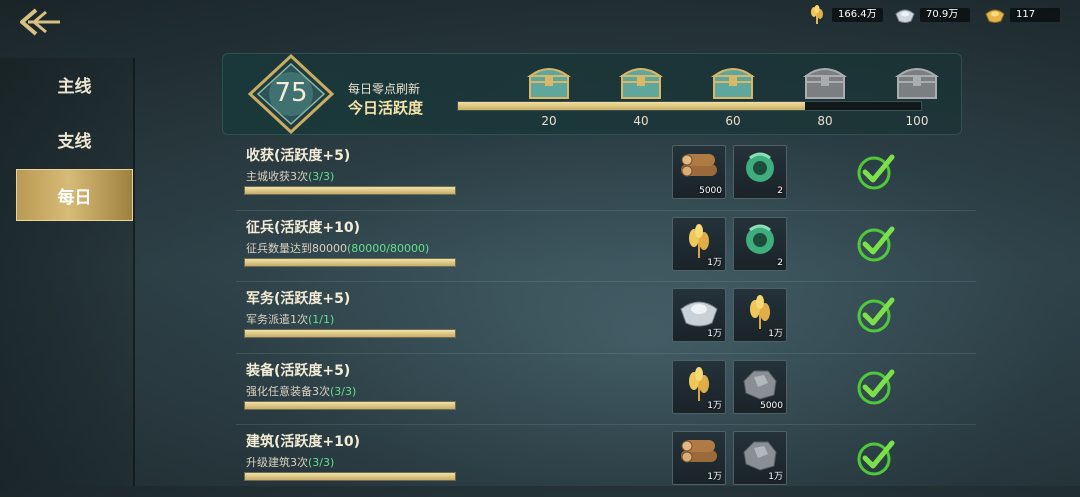 The width and height of the screenshot is (1080, 497). Describe the element at coordinates (606, 319) in the screenshot. I see `task-row: 军务(活跃度+5) 军务派遣1次(1/1) 1万 1万` at that location.